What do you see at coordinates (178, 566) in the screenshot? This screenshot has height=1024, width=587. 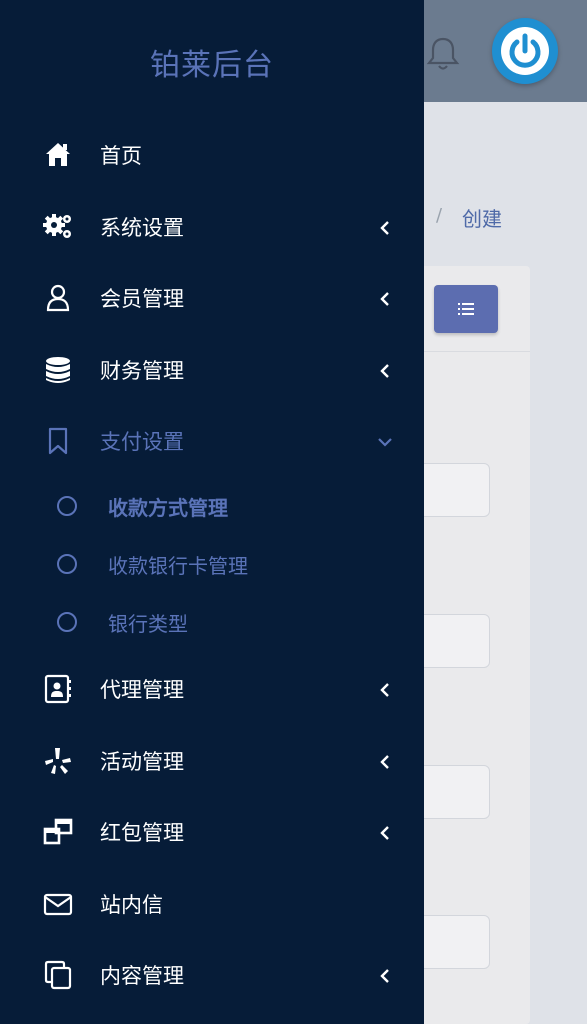 I see `submenu-item-label: 收款银行卡管理` at bounding box center [178, 566].